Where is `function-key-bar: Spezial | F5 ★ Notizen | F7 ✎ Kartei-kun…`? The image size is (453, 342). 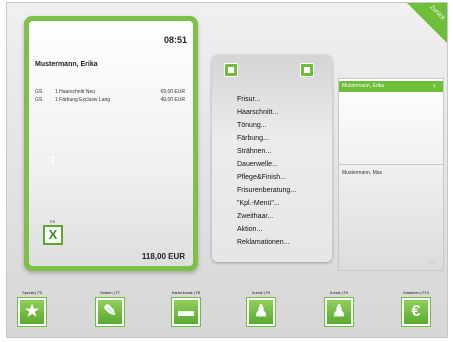 function-key-bar: Spezial | F5 ★ Notizen | F7 ✎ Kartei-kun… is located at coordinates (226, 313).